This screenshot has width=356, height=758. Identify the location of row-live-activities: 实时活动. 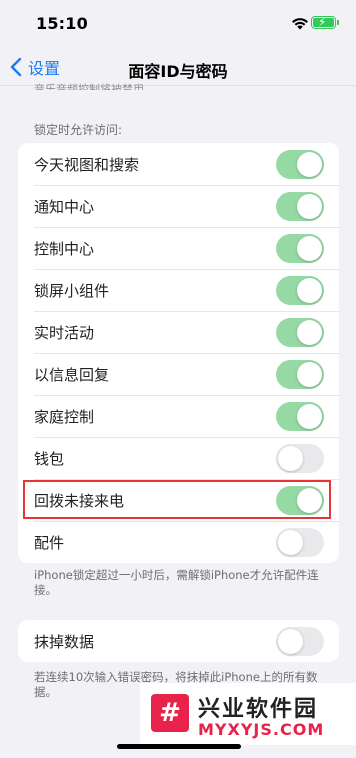
(178, 332).